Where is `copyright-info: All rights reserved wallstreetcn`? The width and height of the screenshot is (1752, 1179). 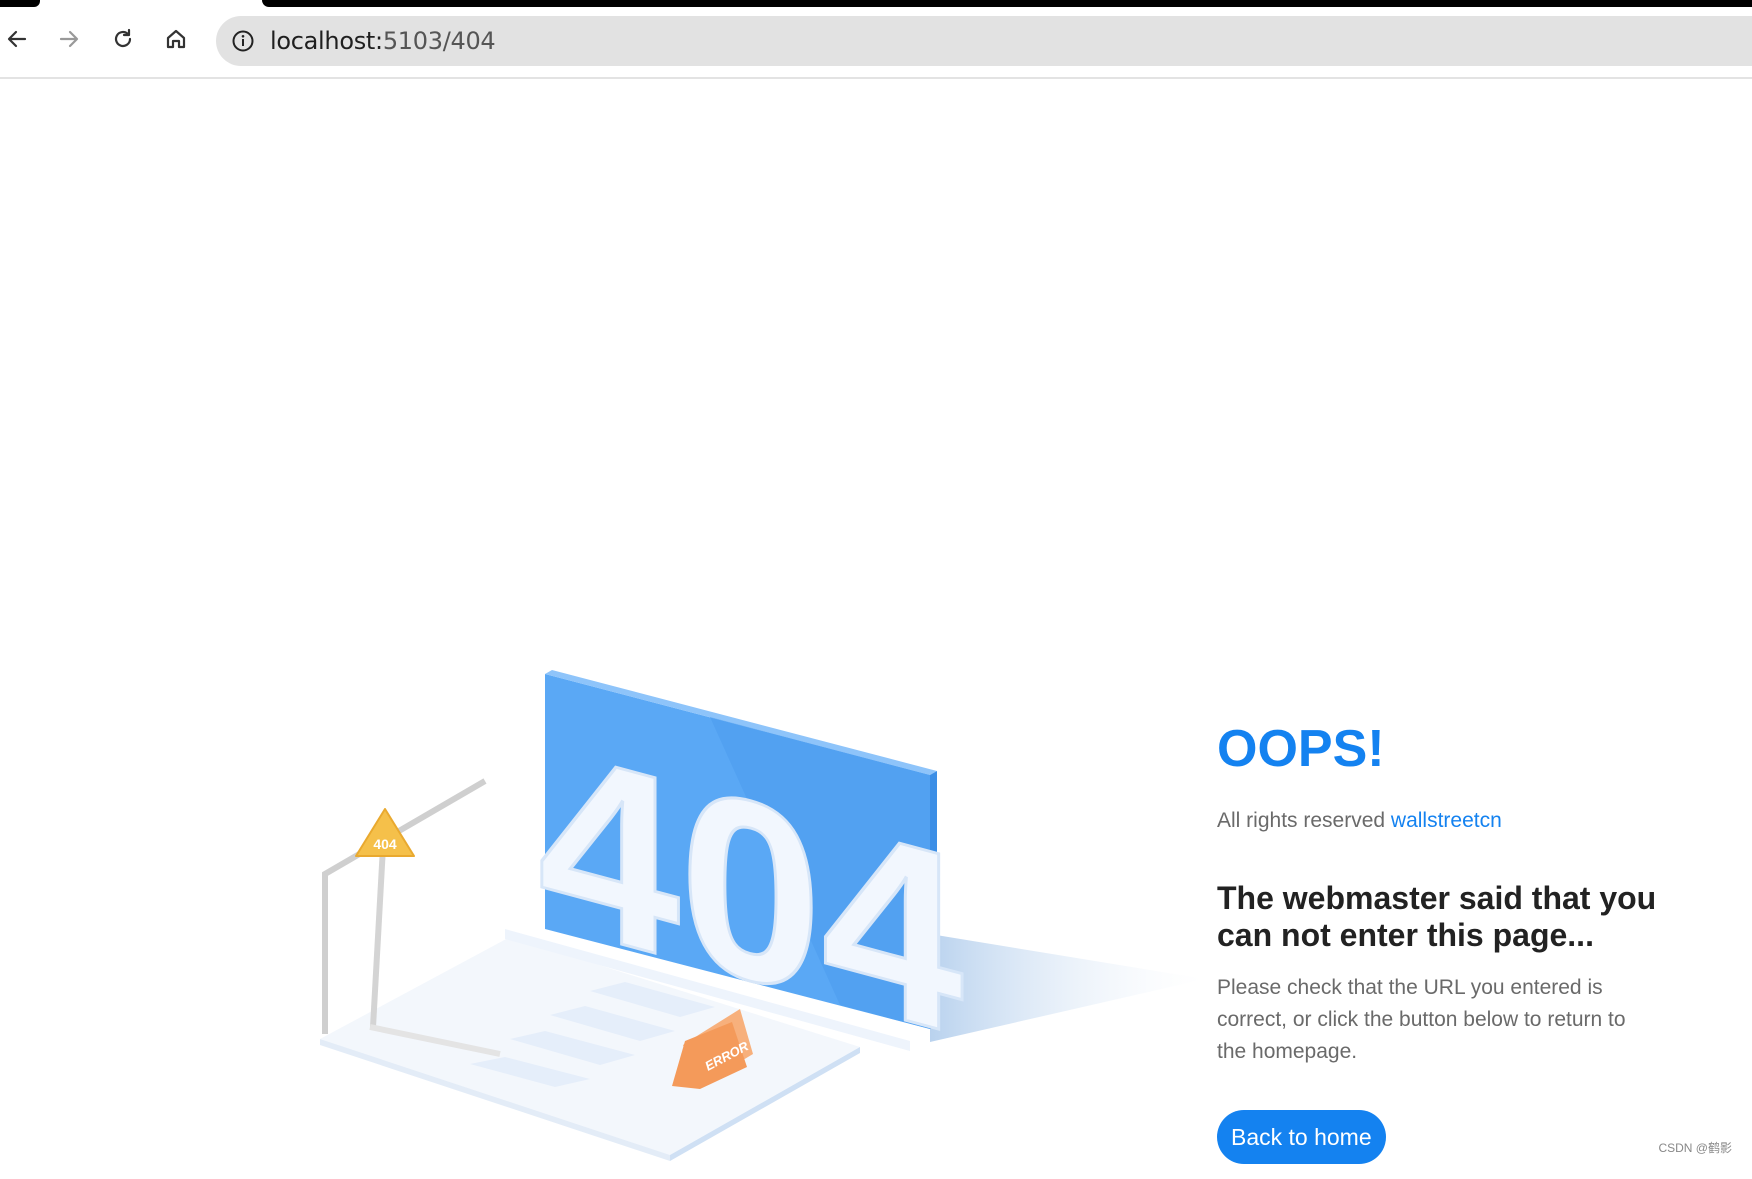 copyright-info: All rights reserved wallstreetcn is located at coordinates (1437, 821).